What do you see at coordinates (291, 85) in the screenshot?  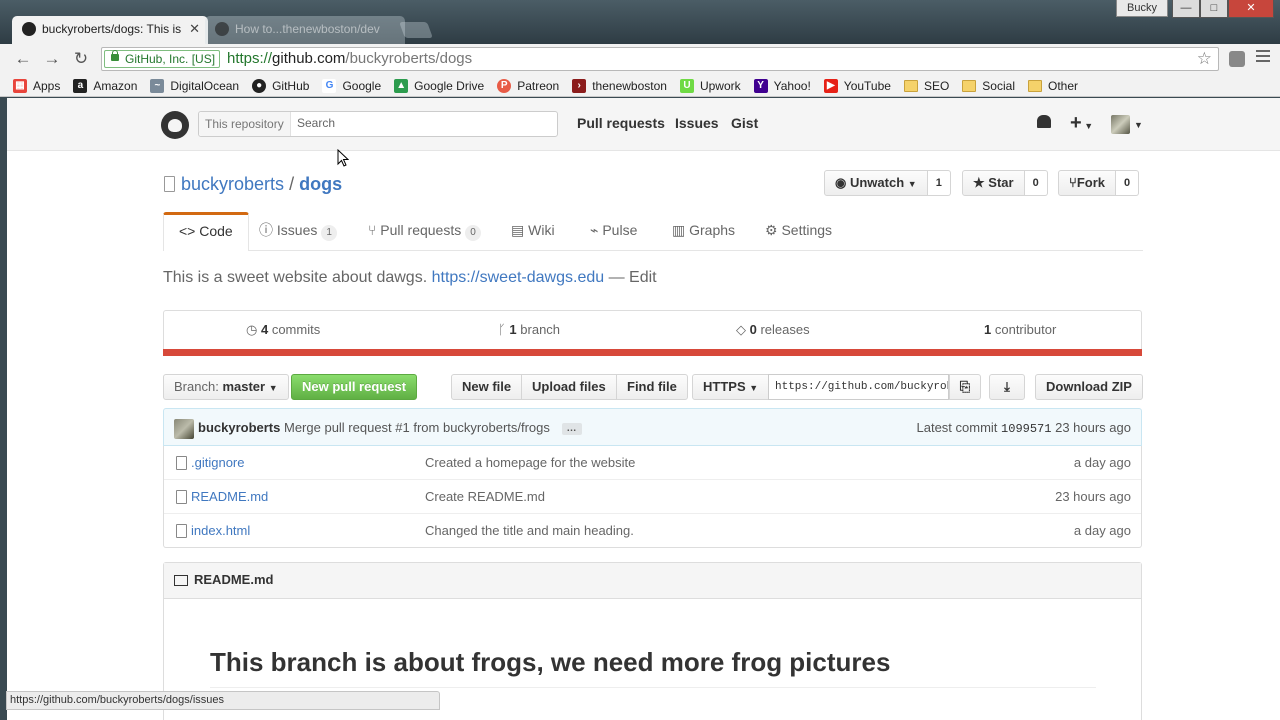 I see `bookmark-label: GitHub` at bounding box center [291, 85].